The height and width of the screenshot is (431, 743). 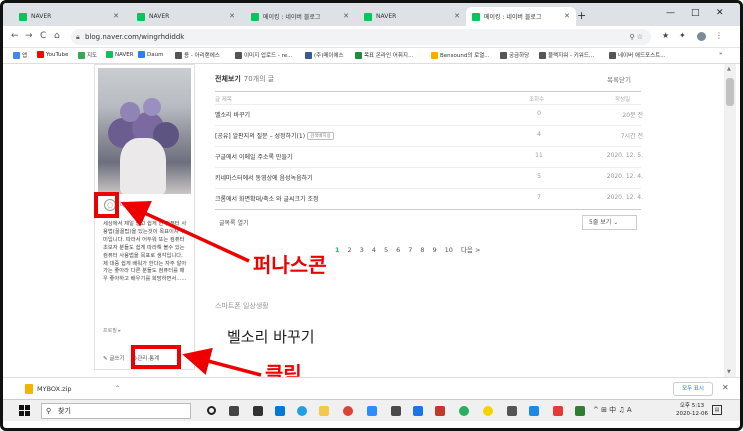 I want to click on post-row-title: 크롬에서 화면확대/축소 와 글씨크기 조정, so click(x=267, y=198).